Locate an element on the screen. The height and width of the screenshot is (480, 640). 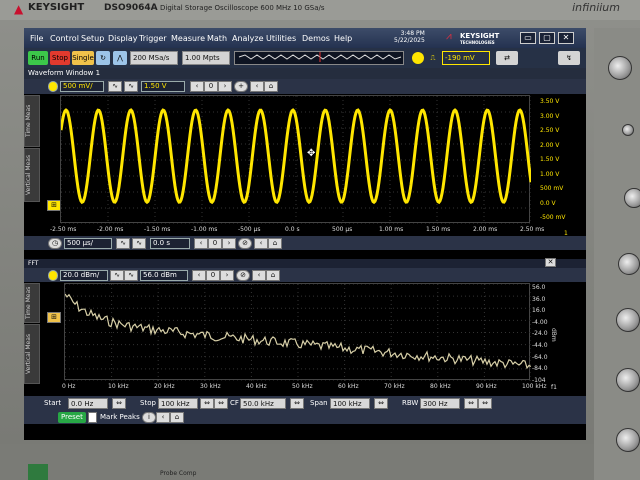
rbw-adjust-alt-icon: ⇔ is located at coordinates (485, 403).